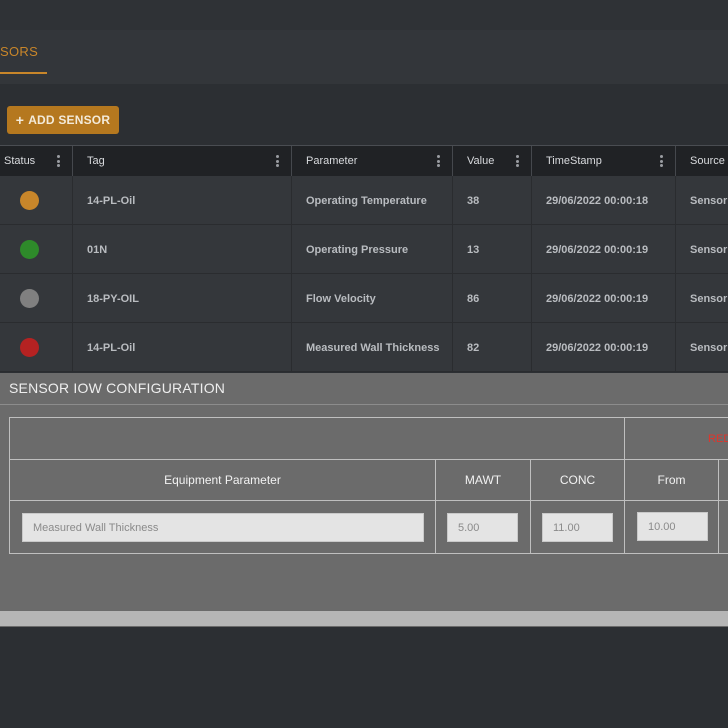  I want to click on column-header-value: Value, so click(492, 161).